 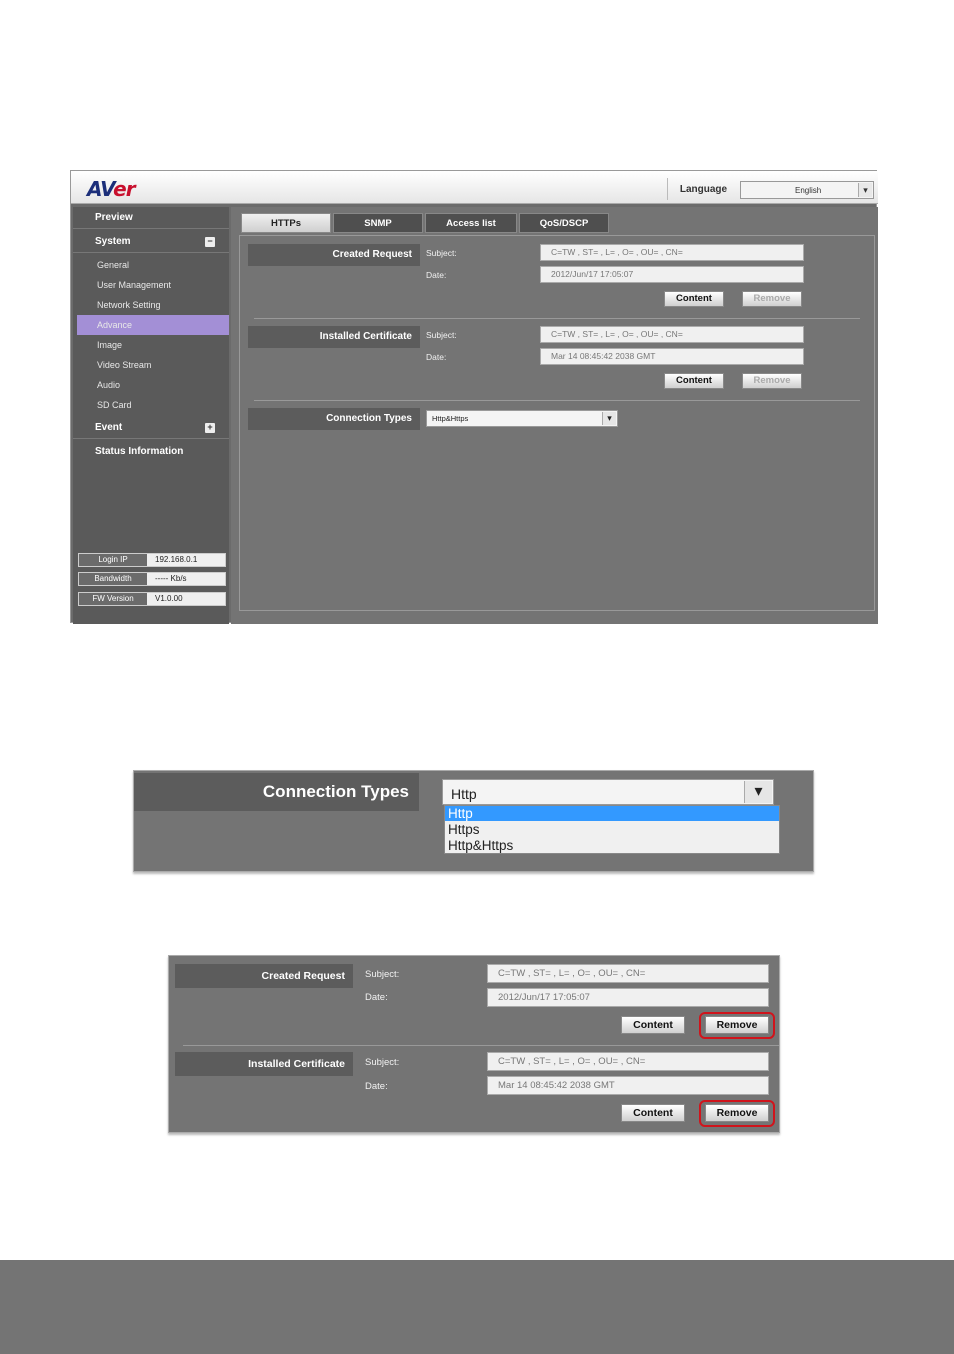 What do you see at coordinates (152, 560) in the screenshot?
I see `login-ip-info: Login IP 192.168.0.1` at bounding box center [152, 560].